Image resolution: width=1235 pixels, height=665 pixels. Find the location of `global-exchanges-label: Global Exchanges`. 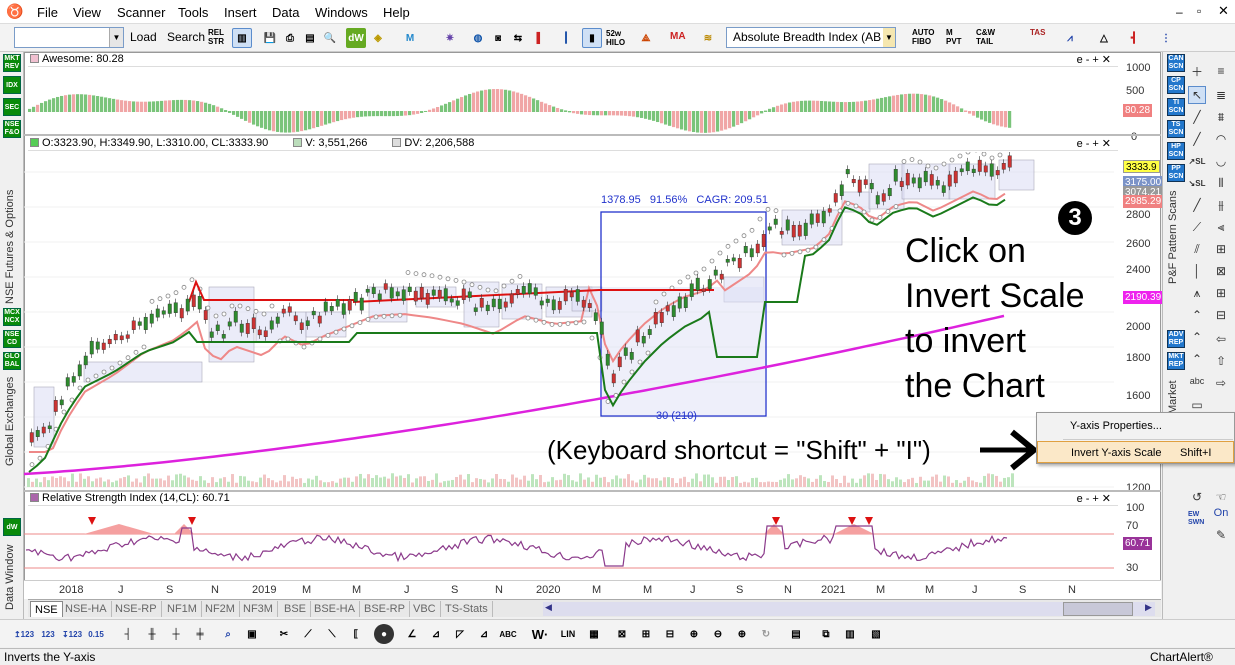

global-exchanges-label: Global Exchanges is located at coordinates (10, 420).